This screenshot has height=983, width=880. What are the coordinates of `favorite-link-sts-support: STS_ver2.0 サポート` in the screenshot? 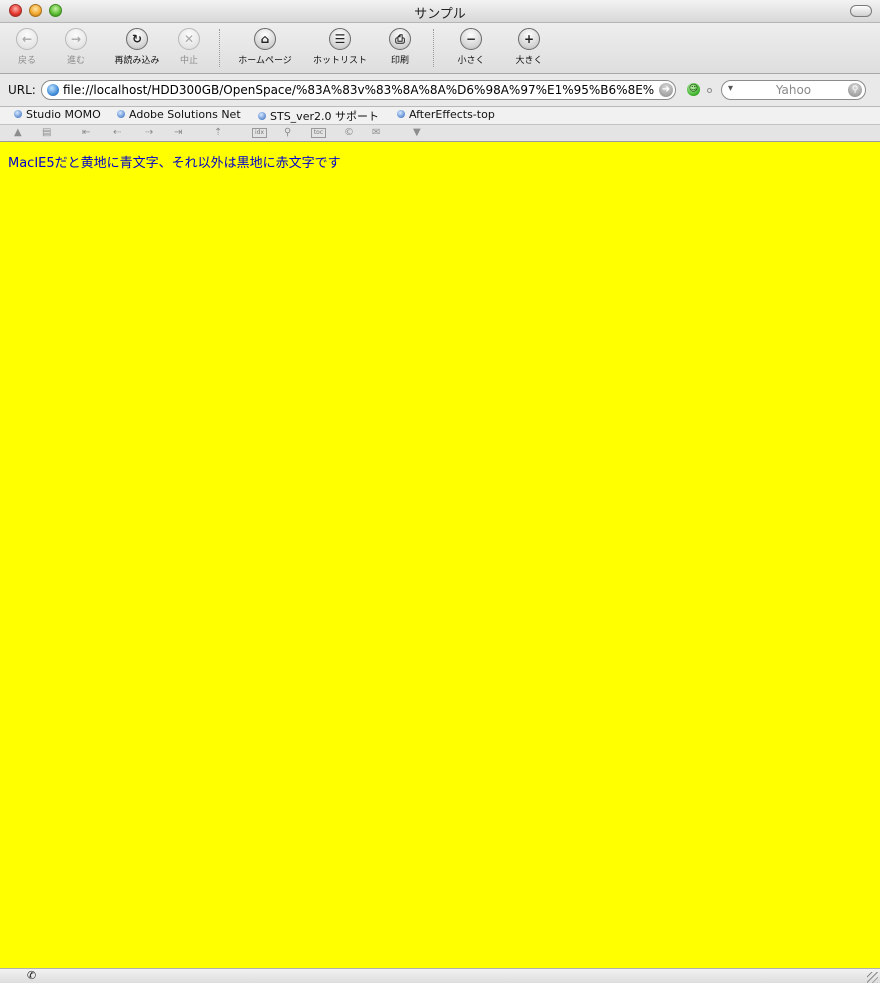 It's located at (318, 116).